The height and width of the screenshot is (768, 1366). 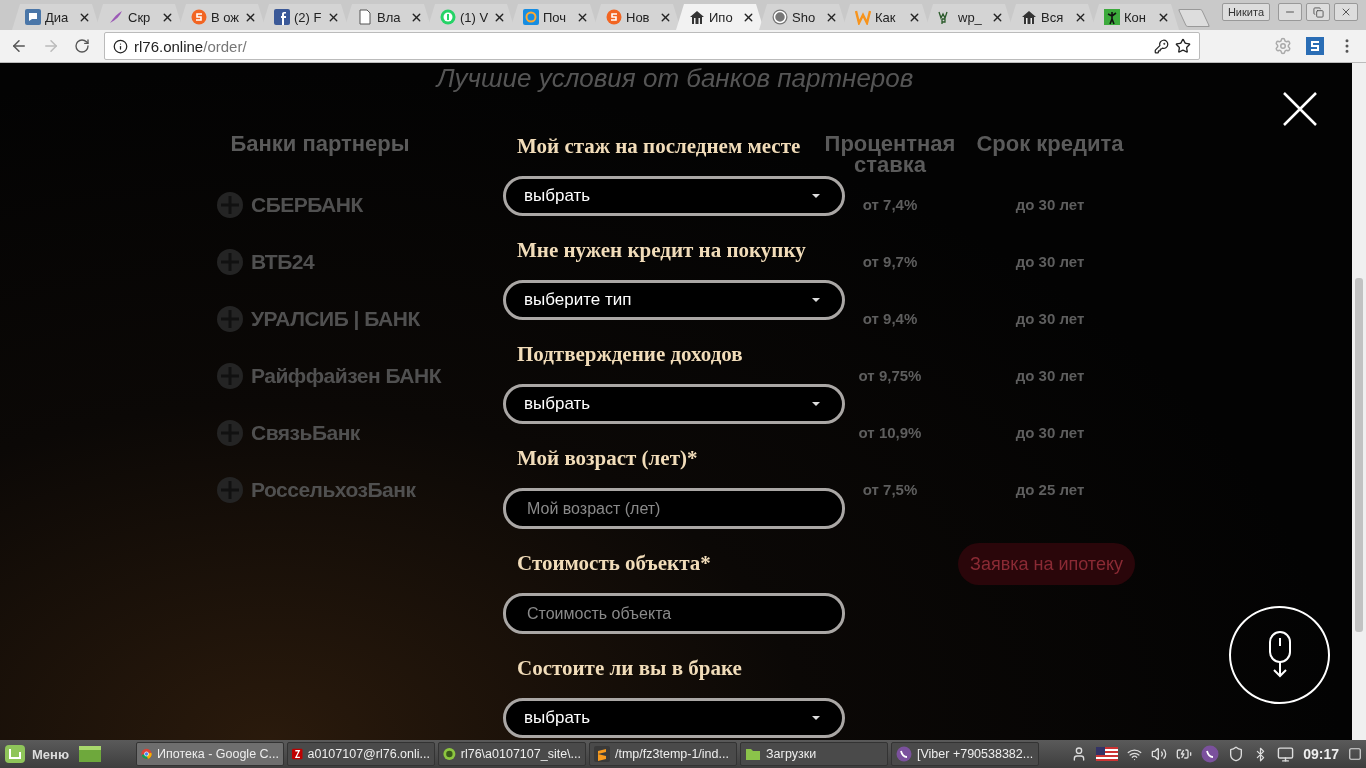 What do you see at coordinates (814, 754) in the screenshot?
I see `taskbar-window: Загрузки` at bounding box center [814, 754].